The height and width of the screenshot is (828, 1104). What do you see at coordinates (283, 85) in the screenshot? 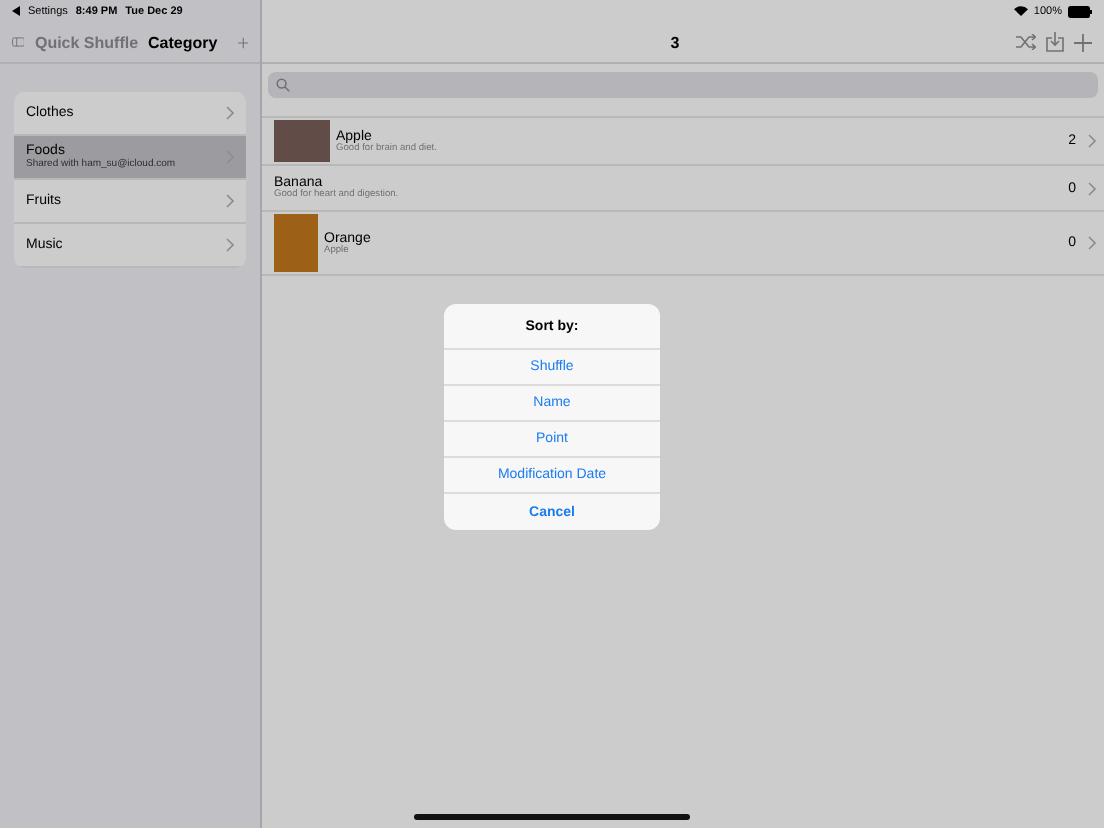
I see `search-icon` at bounding box center [283, 85].